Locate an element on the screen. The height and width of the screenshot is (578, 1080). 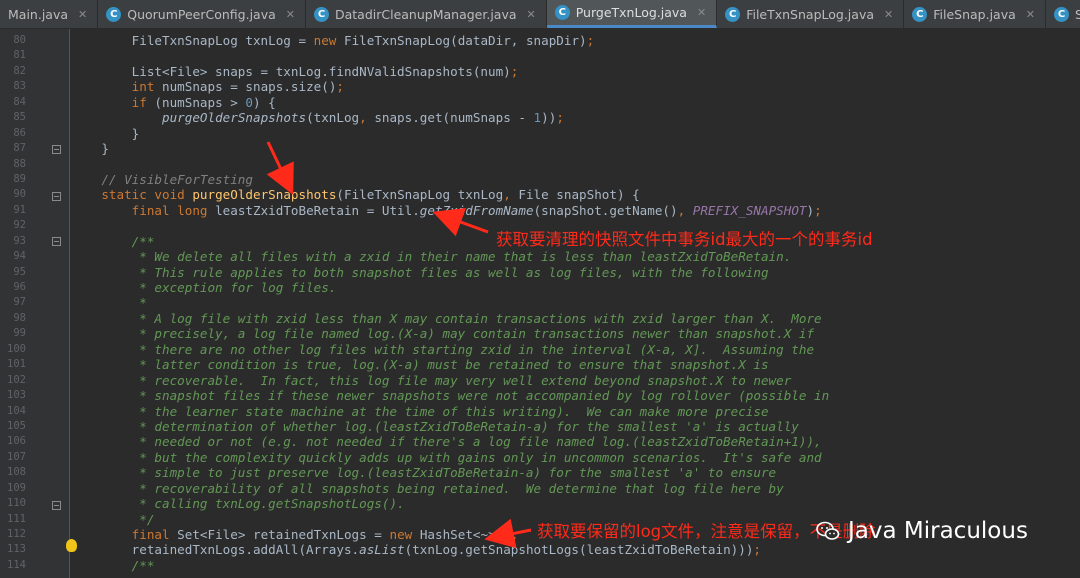
tab-6: CSnapStream.java✕ is located at coordinates (1063, 14).